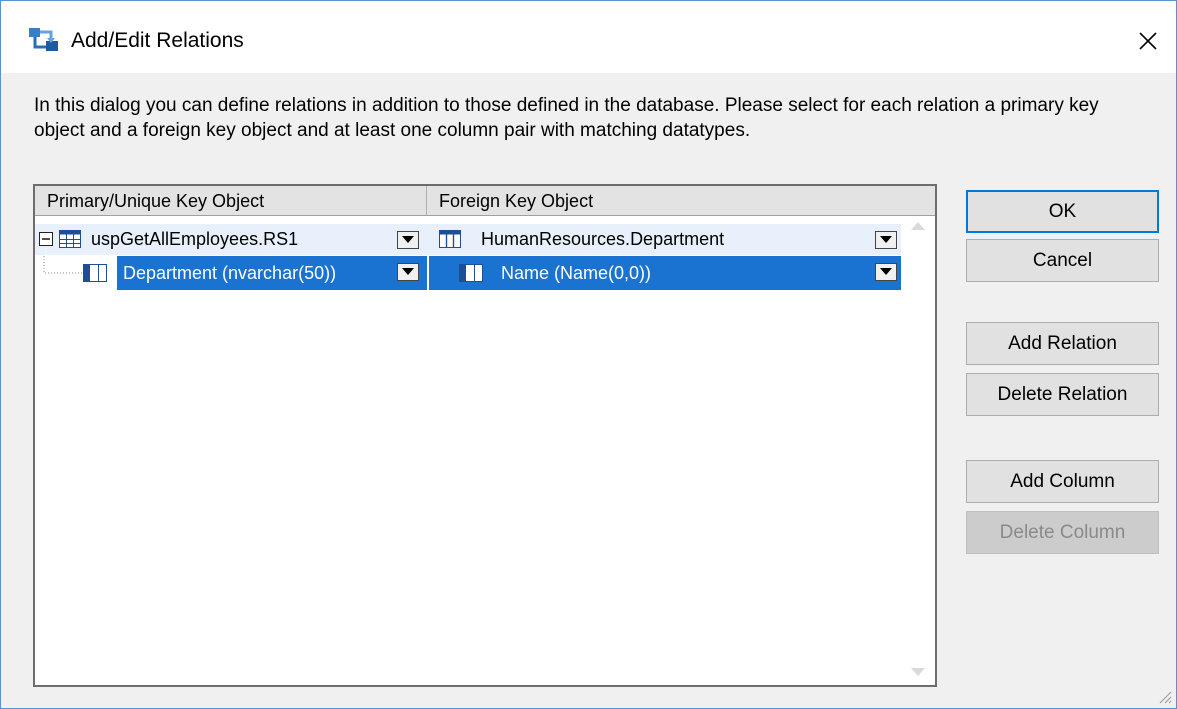  What do you see at coordinates (1062, 532) in the screenshot?
I see `delete-column-button: Delete Column` at bounding box center [1062, 532].